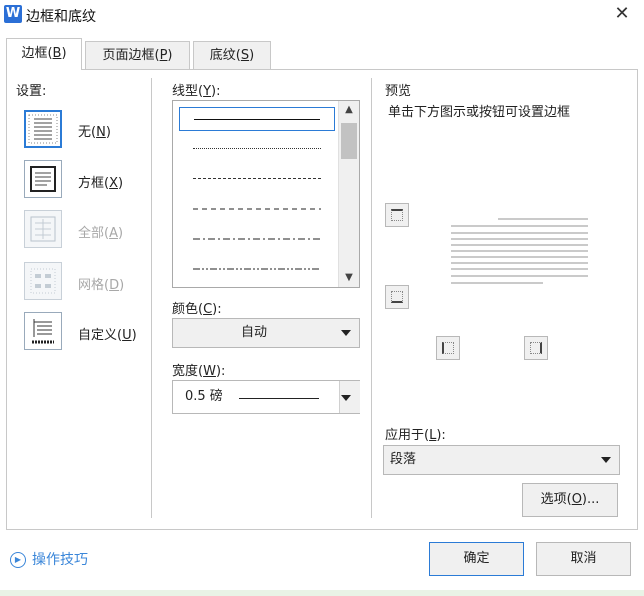 The width and height of the screenshot is (644, 596). I want to click on label-key: U, so click(127, 335).